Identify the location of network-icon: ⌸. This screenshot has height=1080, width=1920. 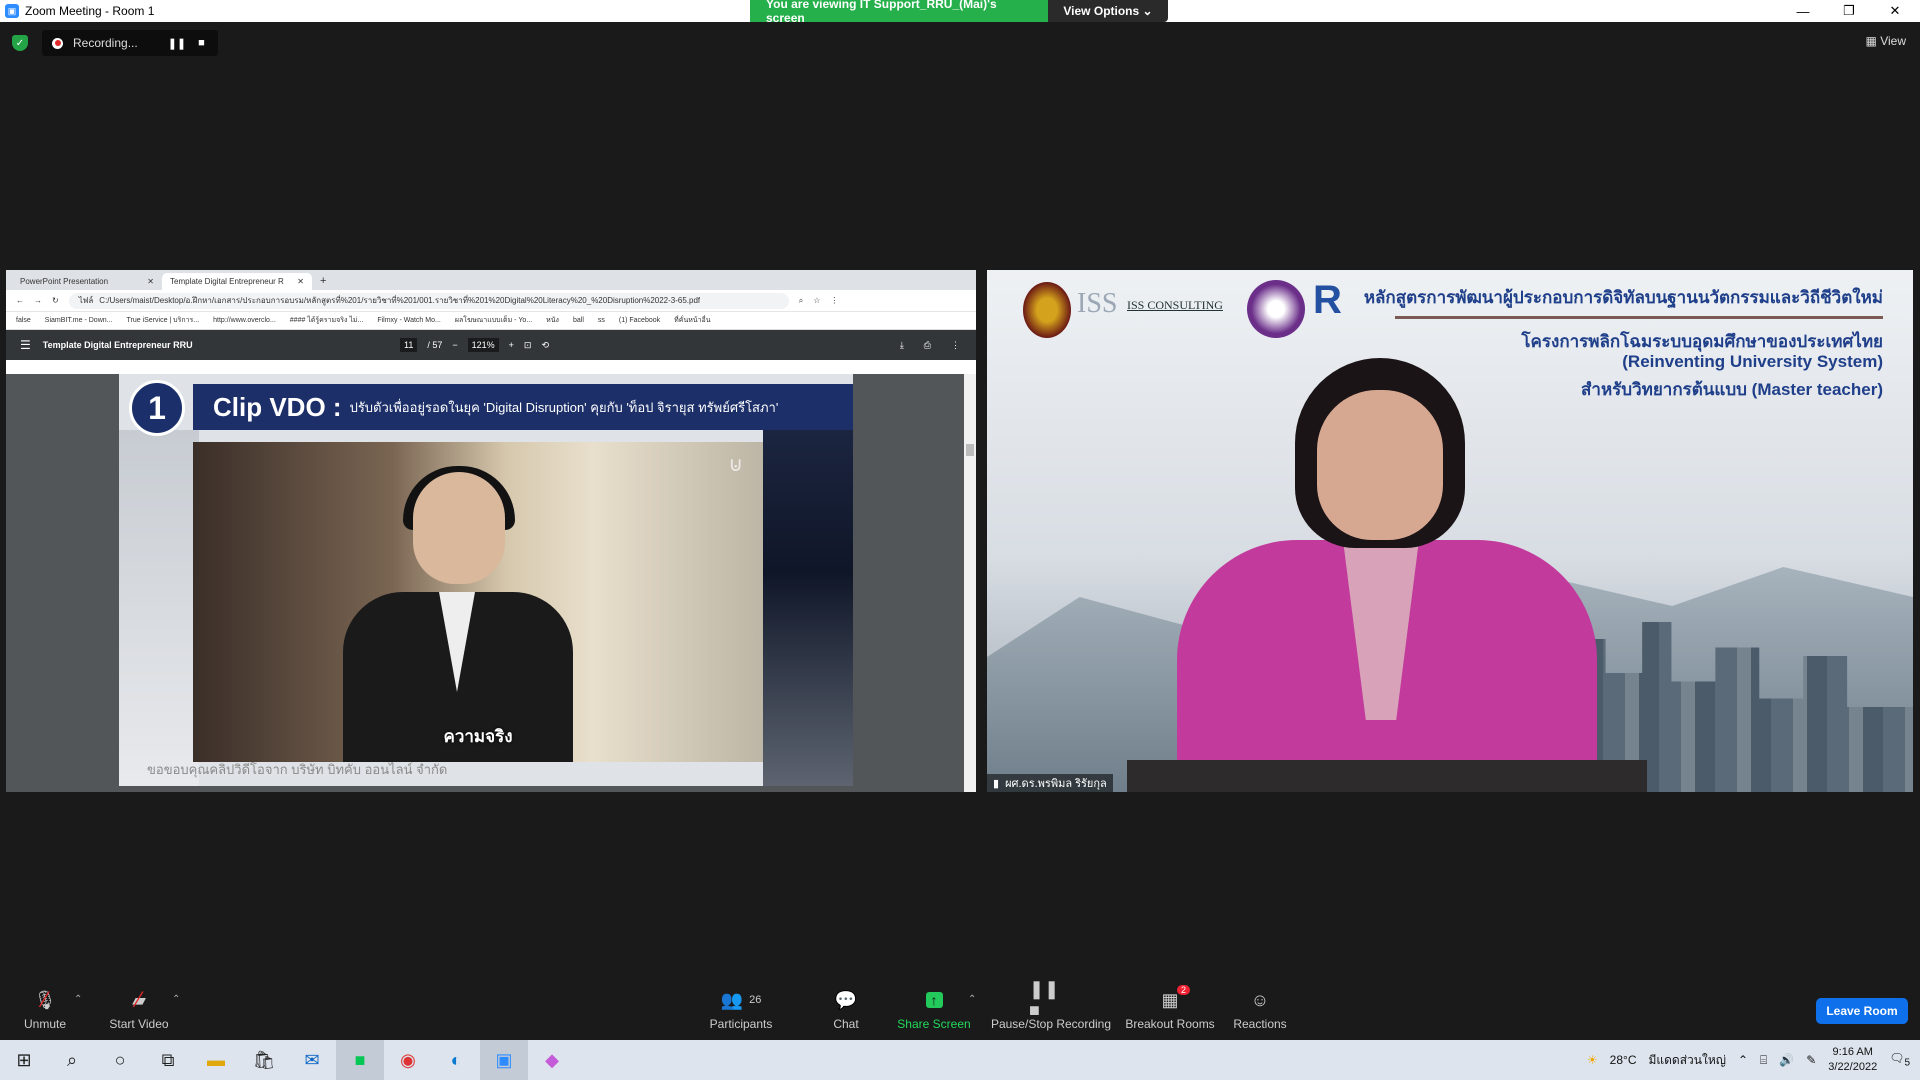
(1763, 1060).